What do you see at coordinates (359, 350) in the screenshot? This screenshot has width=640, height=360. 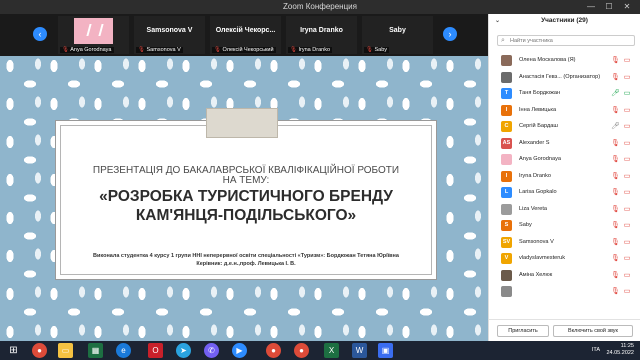 I see `word-icon: W` at bounding box center [359, 350].